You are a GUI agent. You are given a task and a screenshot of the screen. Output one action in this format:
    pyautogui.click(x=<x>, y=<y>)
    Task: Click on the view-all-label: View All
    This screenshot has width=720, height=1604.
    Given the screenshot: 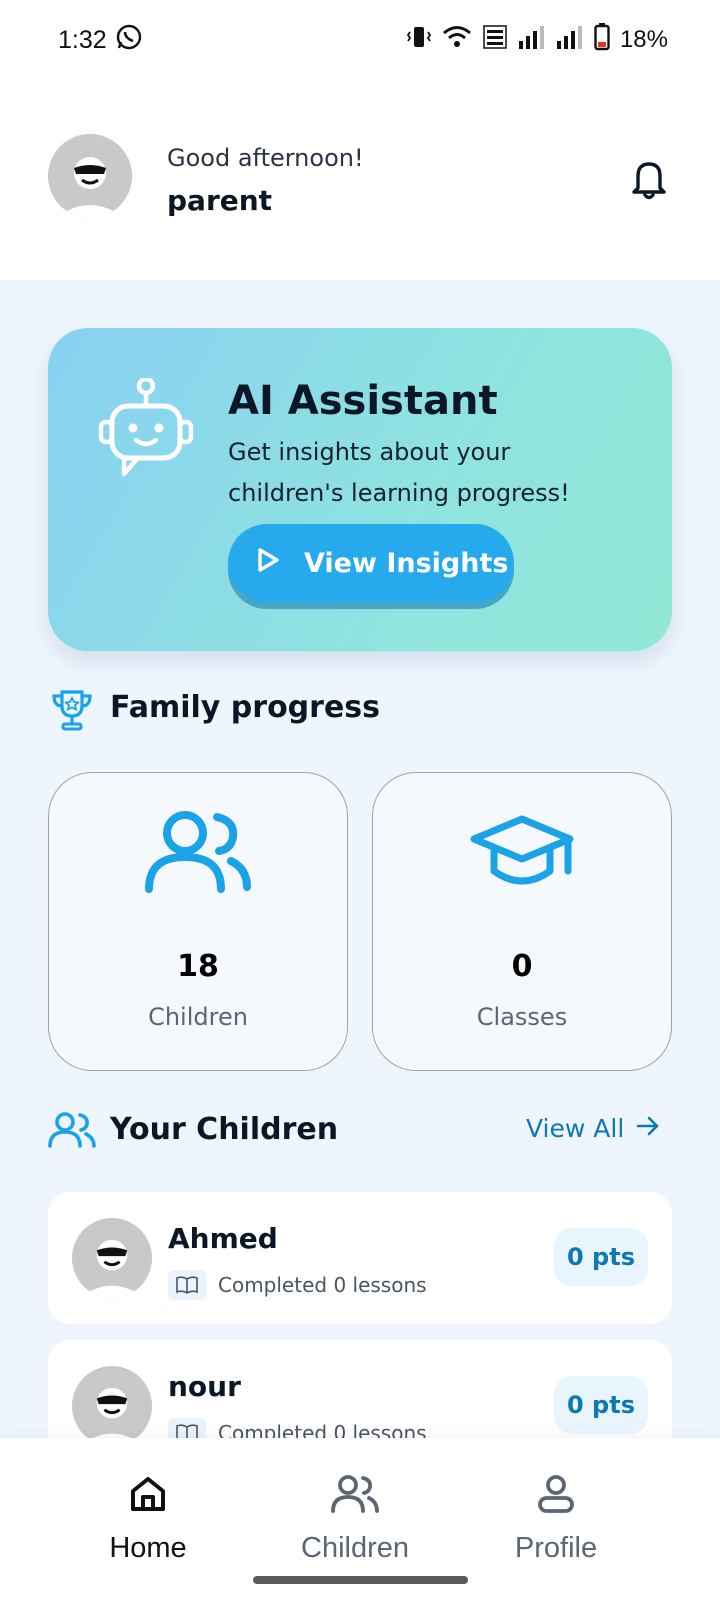 What is the action you would take?
    pyautogui.click(x=575, y=1128)
    